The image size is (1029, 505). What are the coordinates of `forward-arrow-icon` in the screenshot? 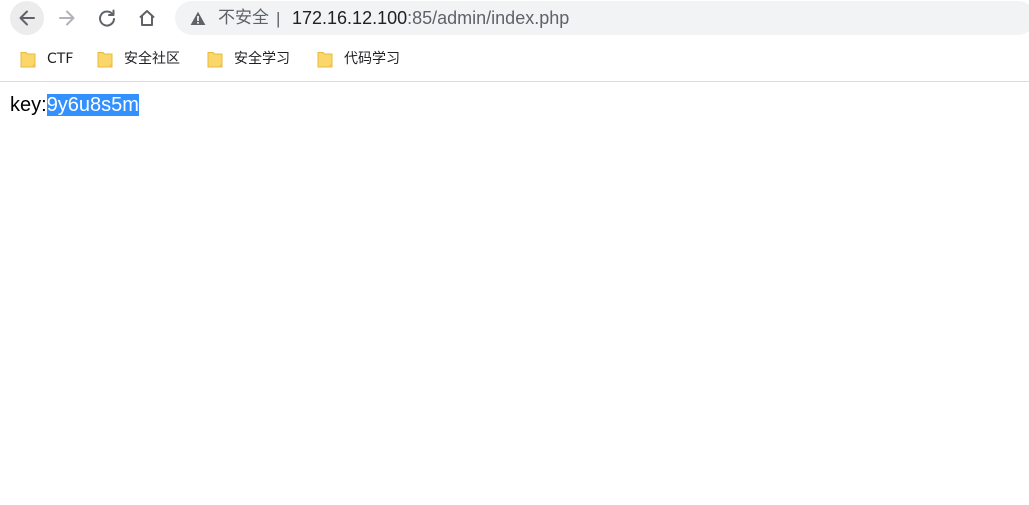 It's located at (67, 18).